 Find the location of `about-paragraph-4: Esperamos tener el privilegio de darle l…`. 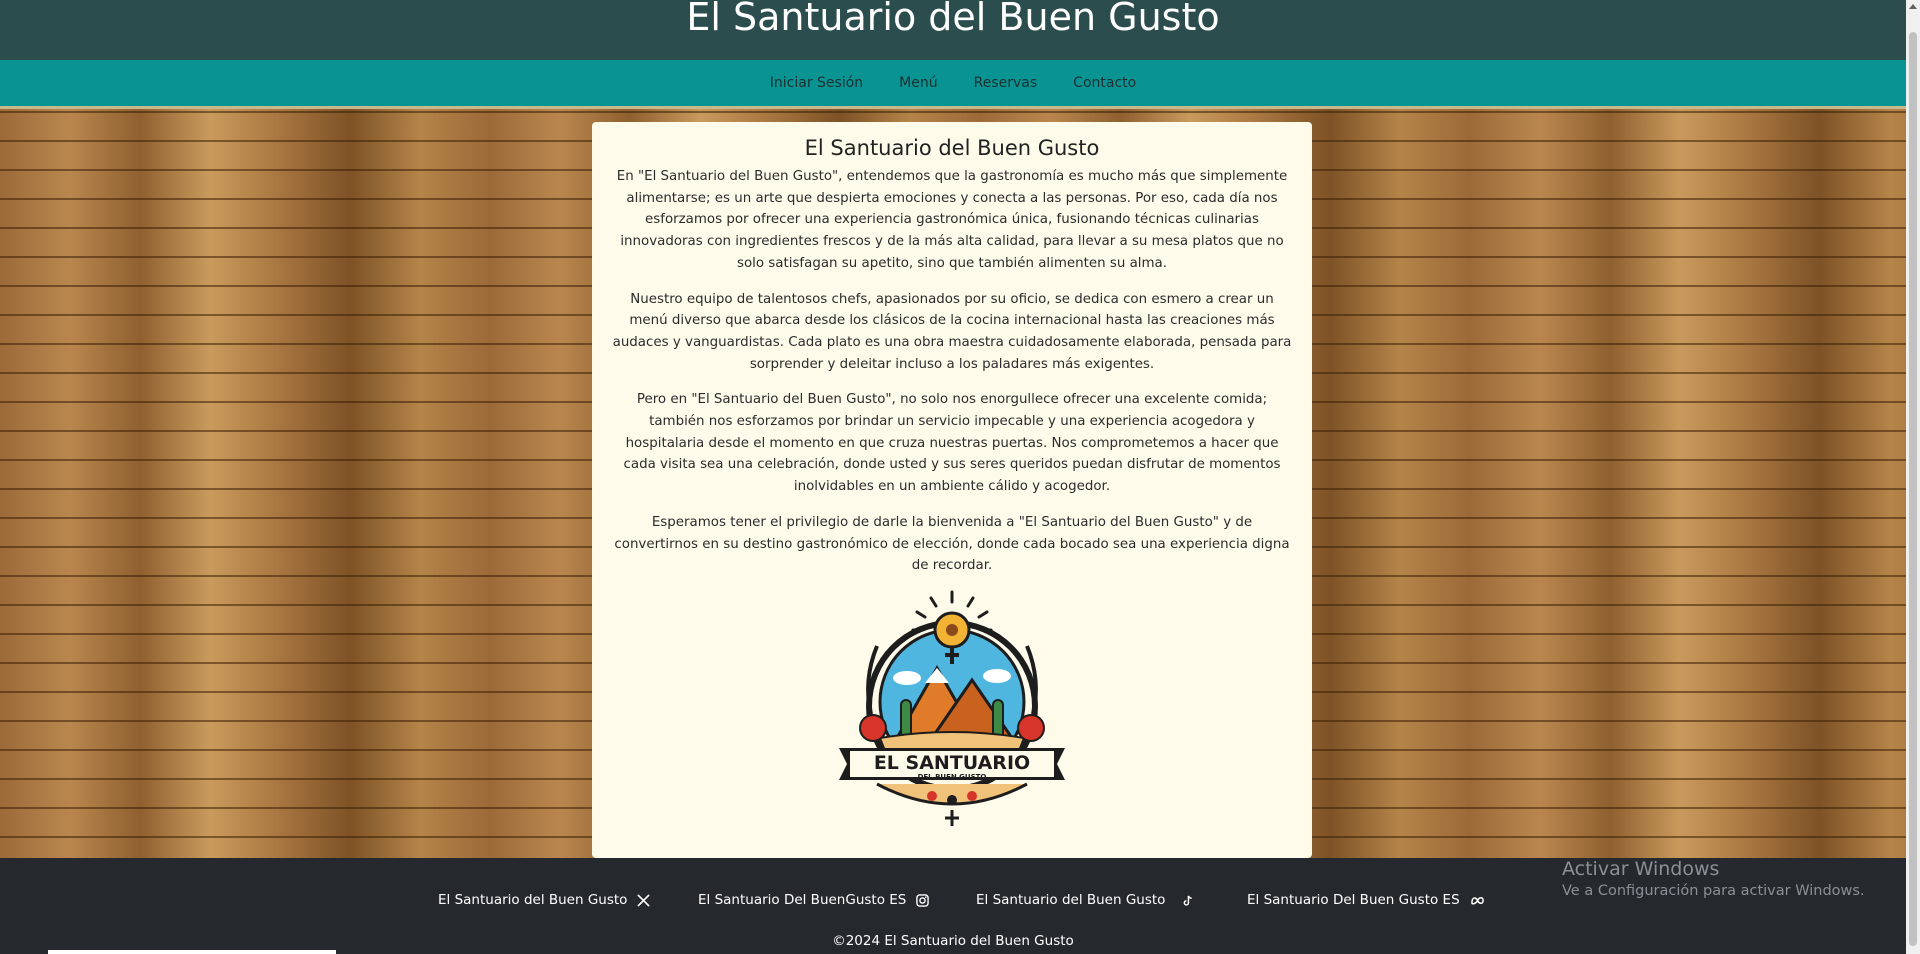

about-paragraph-4: Esperamos tener el privilegio de darle l… is located at coordinates (952, 544).